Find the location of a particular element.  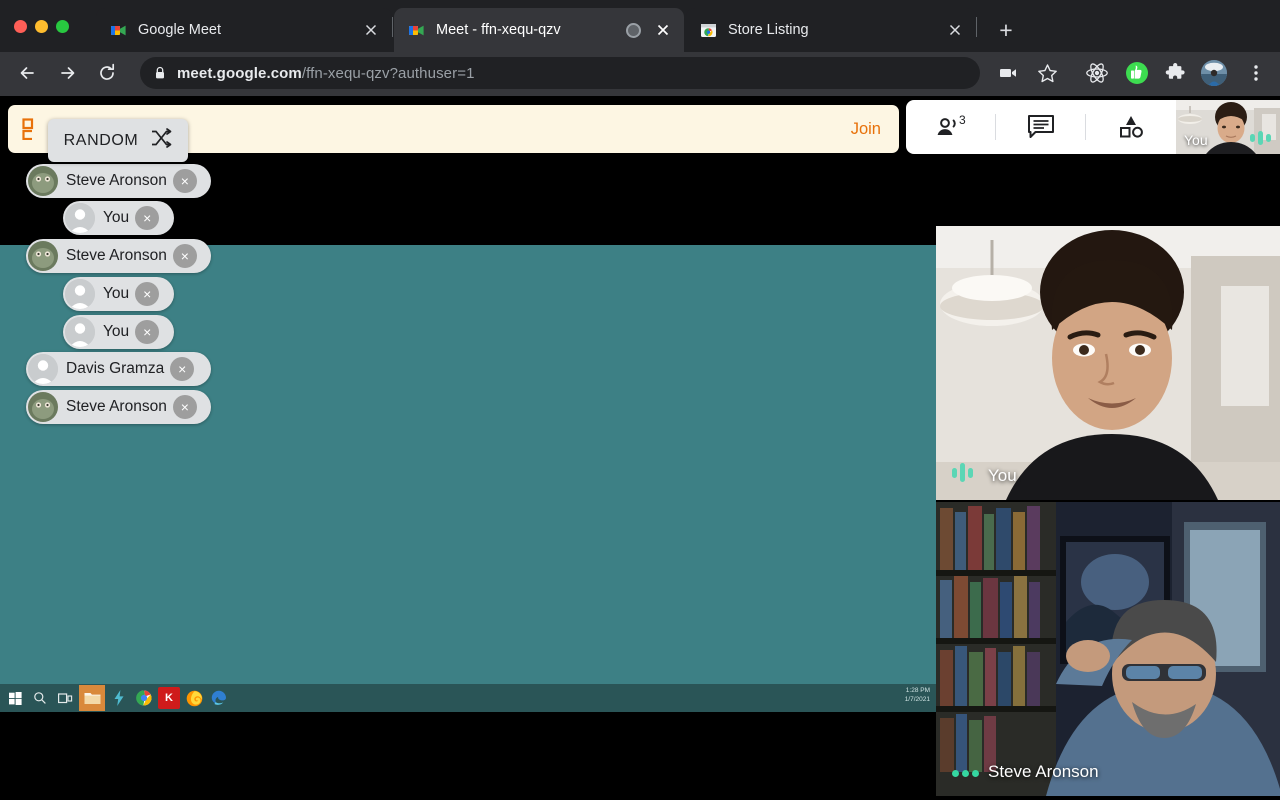

kaspersky-icon: K is located at coordinates (169, 698).